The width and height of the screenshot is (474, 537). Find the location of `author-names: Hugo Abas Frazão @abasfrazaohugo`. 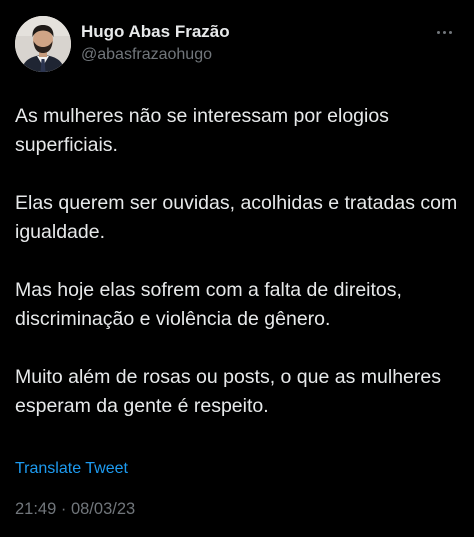

author-names: Hugo Abas Frazão @abasfrazaohugo is located at coordinates (155, 43).